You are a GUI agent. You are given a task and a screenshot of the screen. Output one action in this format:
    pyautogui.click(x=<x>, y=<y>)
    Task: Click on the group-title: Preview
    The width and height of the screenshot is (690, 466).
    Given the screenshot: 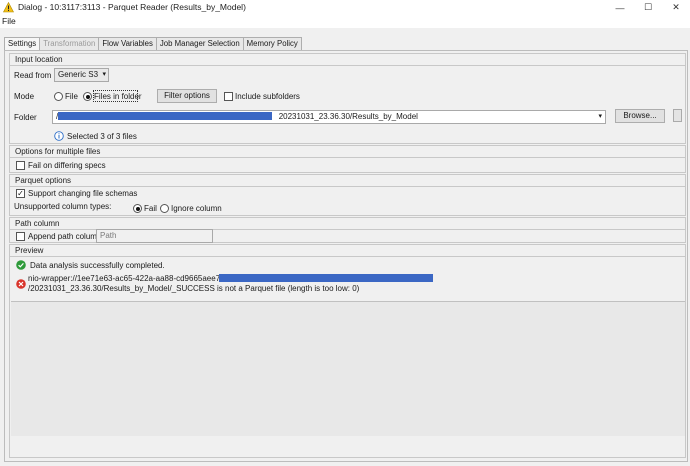 What is the action you would take?
    pyautogui.click(x=29, y=250)
    